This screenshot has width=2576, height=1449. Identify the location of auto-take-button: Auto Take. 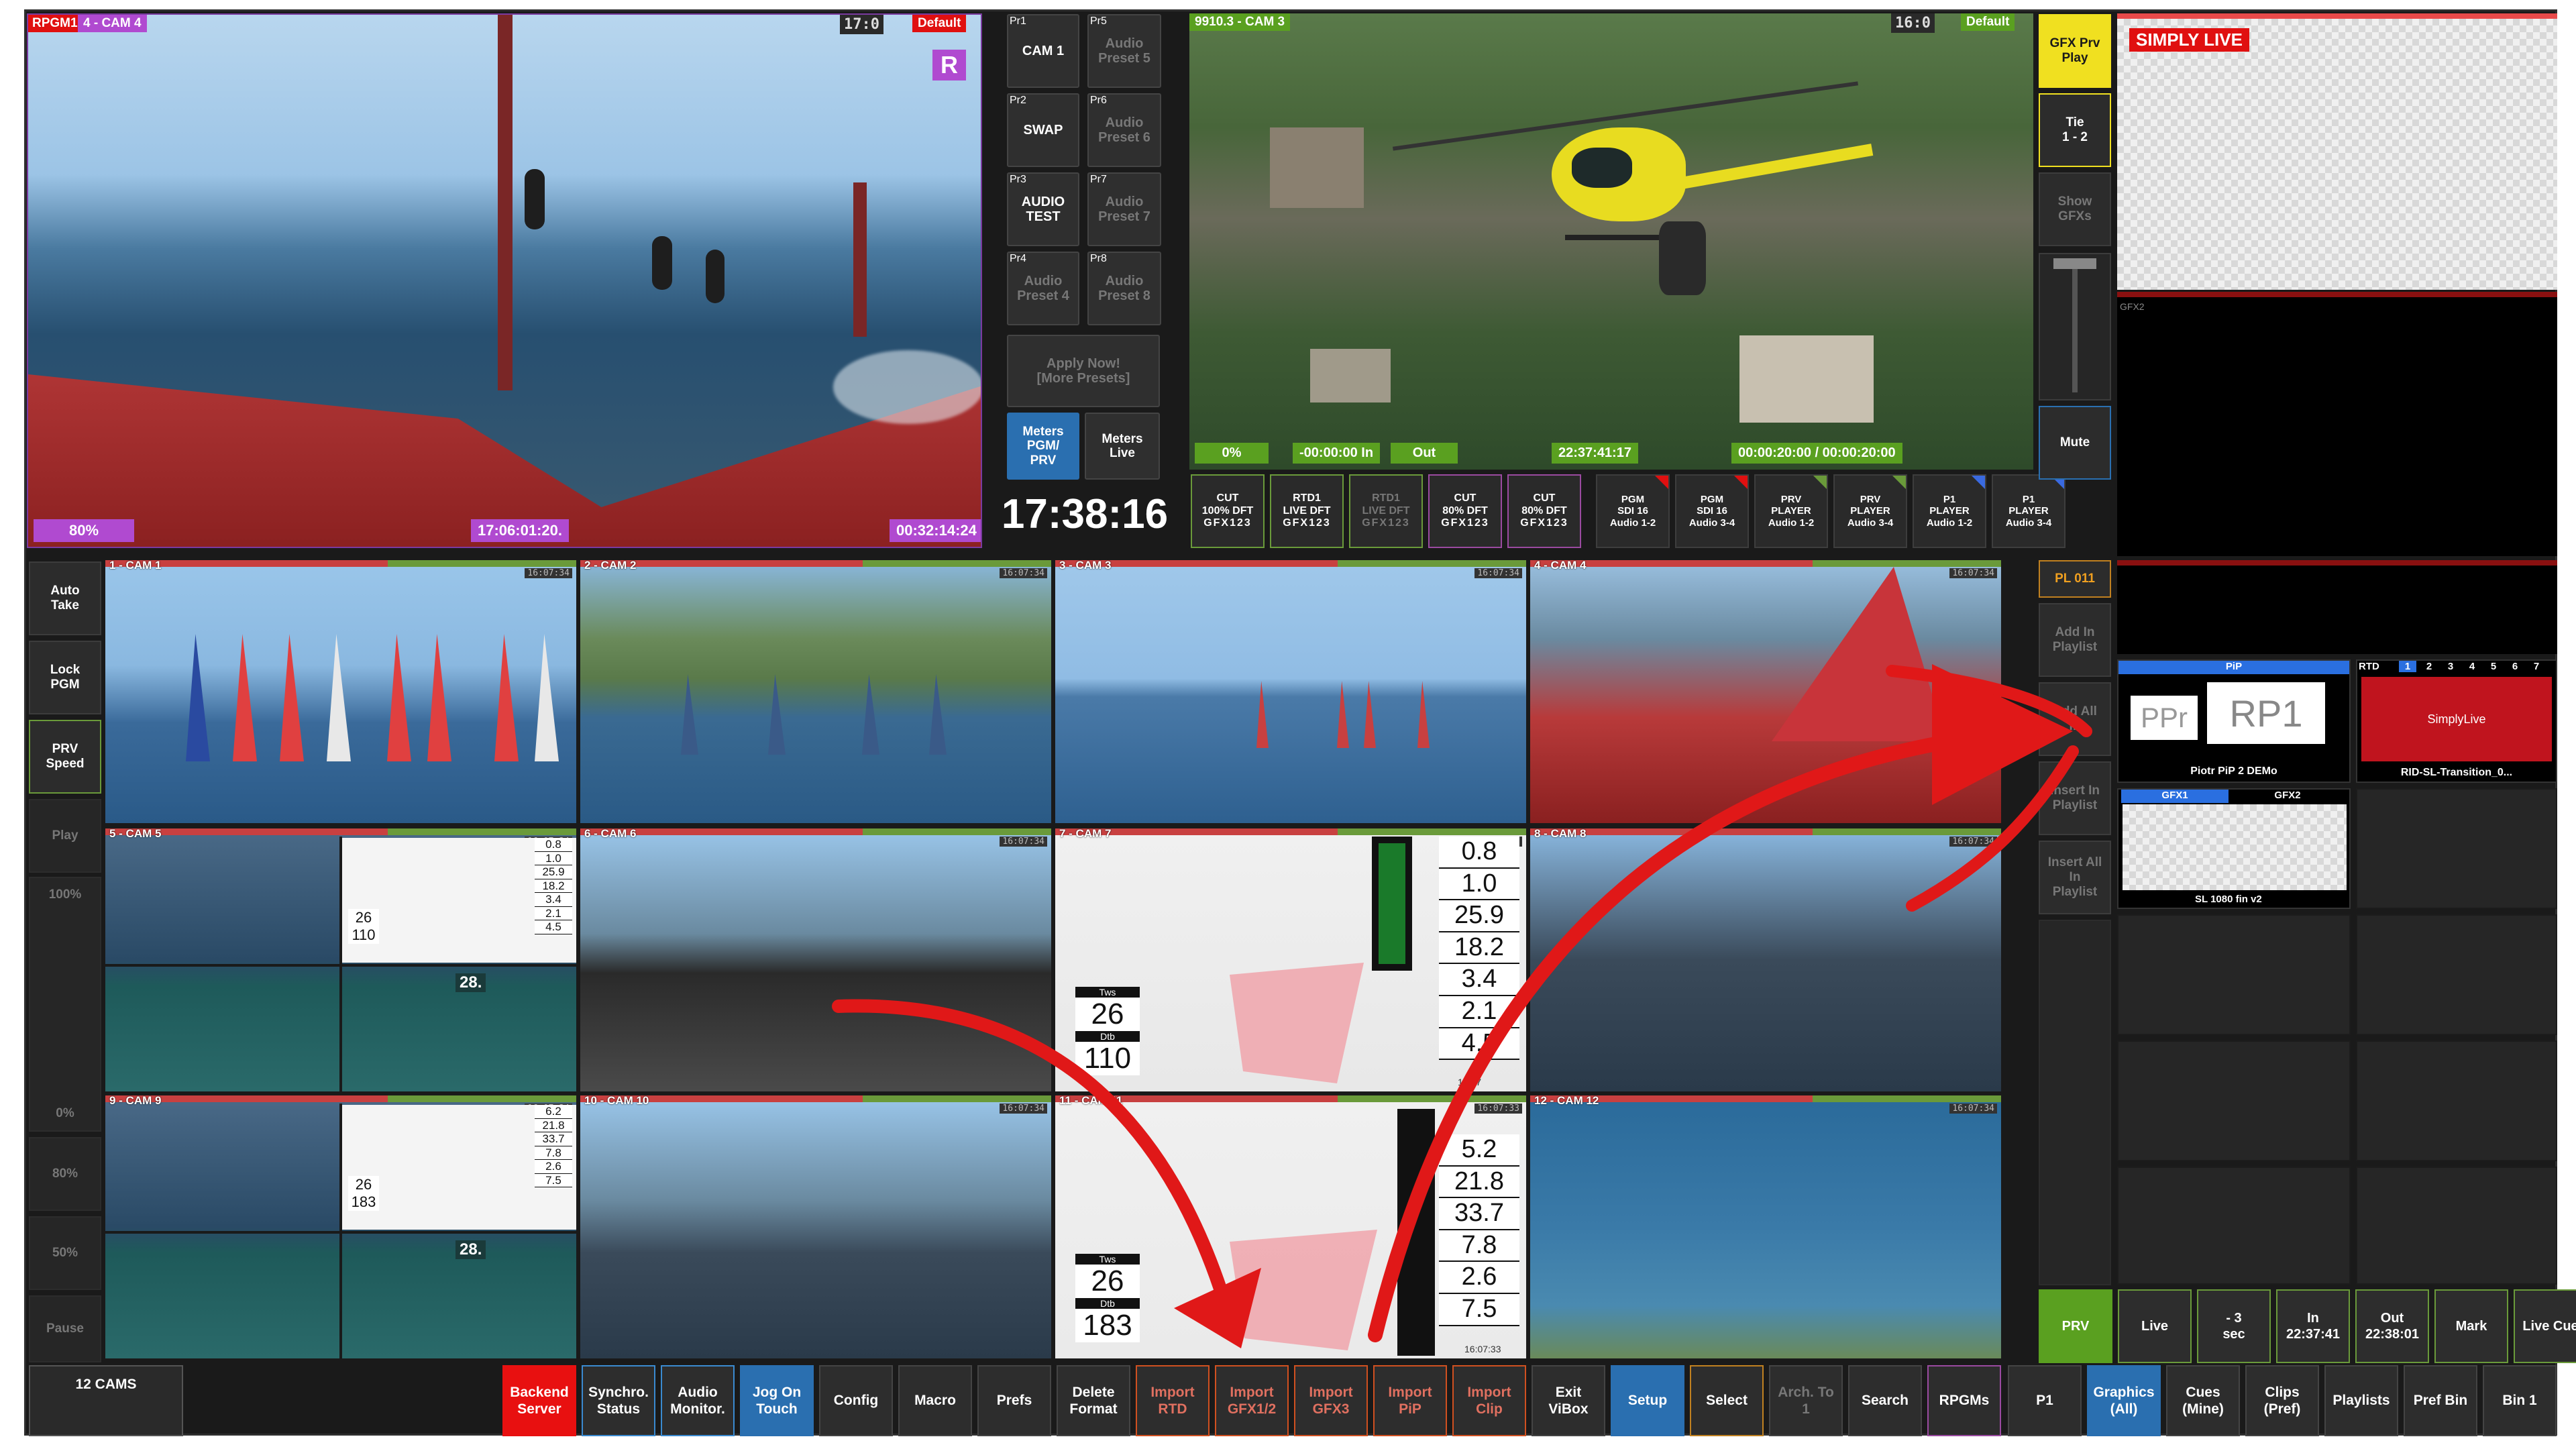
(65, 598).